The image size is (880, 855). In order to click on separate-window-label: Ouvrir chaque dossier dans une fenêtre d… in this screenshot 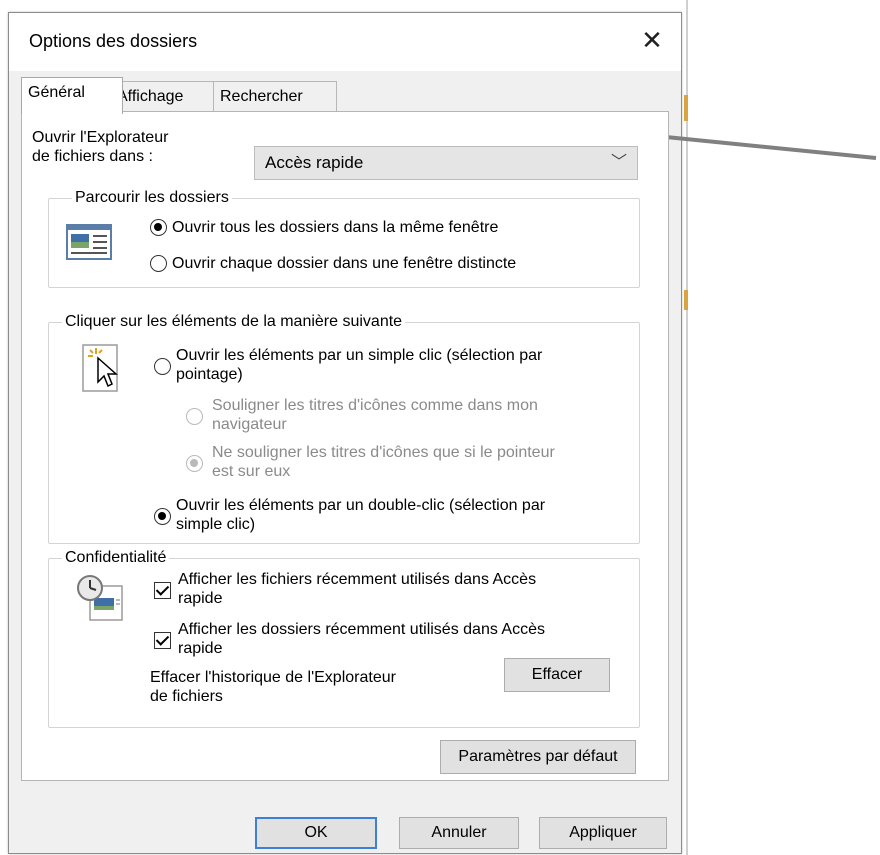, I will do `click(344, 263)`.